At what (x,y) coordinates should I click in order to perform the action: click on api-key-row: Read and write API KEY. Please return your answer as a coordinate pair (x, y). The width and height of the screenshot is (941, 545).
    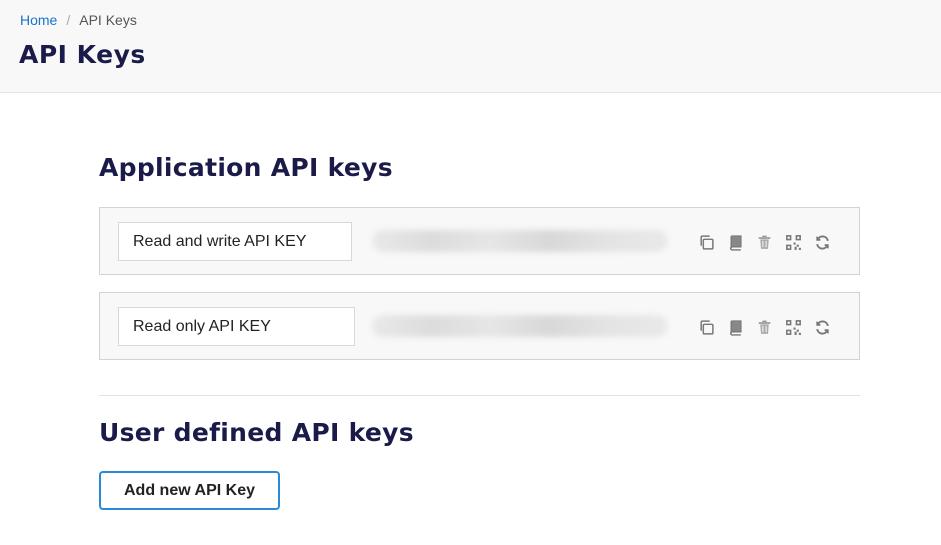
    Looking at the image, I should click on (479, 241).